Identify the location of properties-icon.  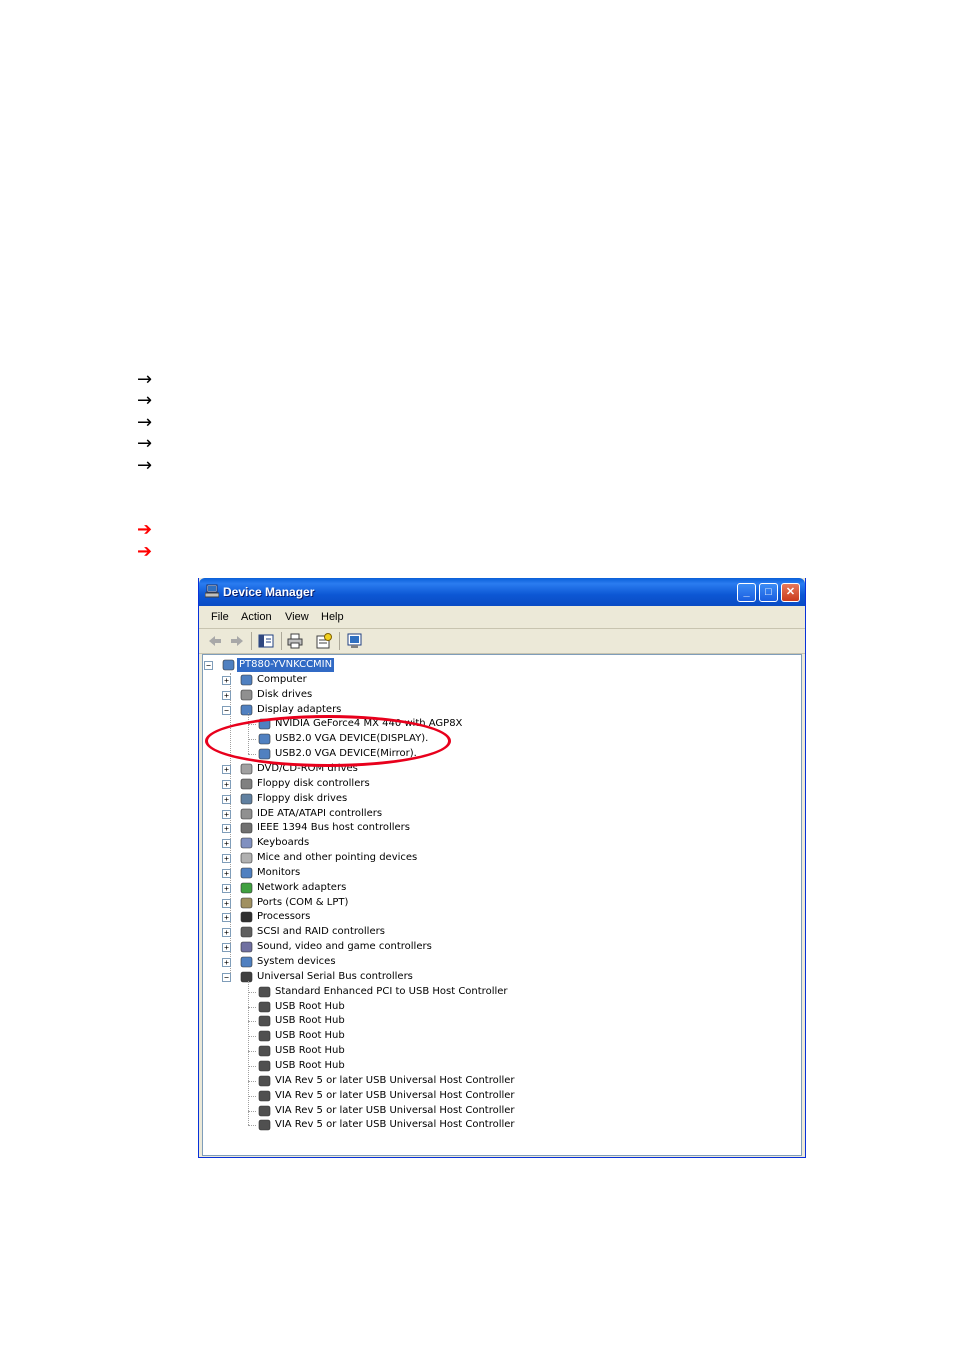
(324, 641).